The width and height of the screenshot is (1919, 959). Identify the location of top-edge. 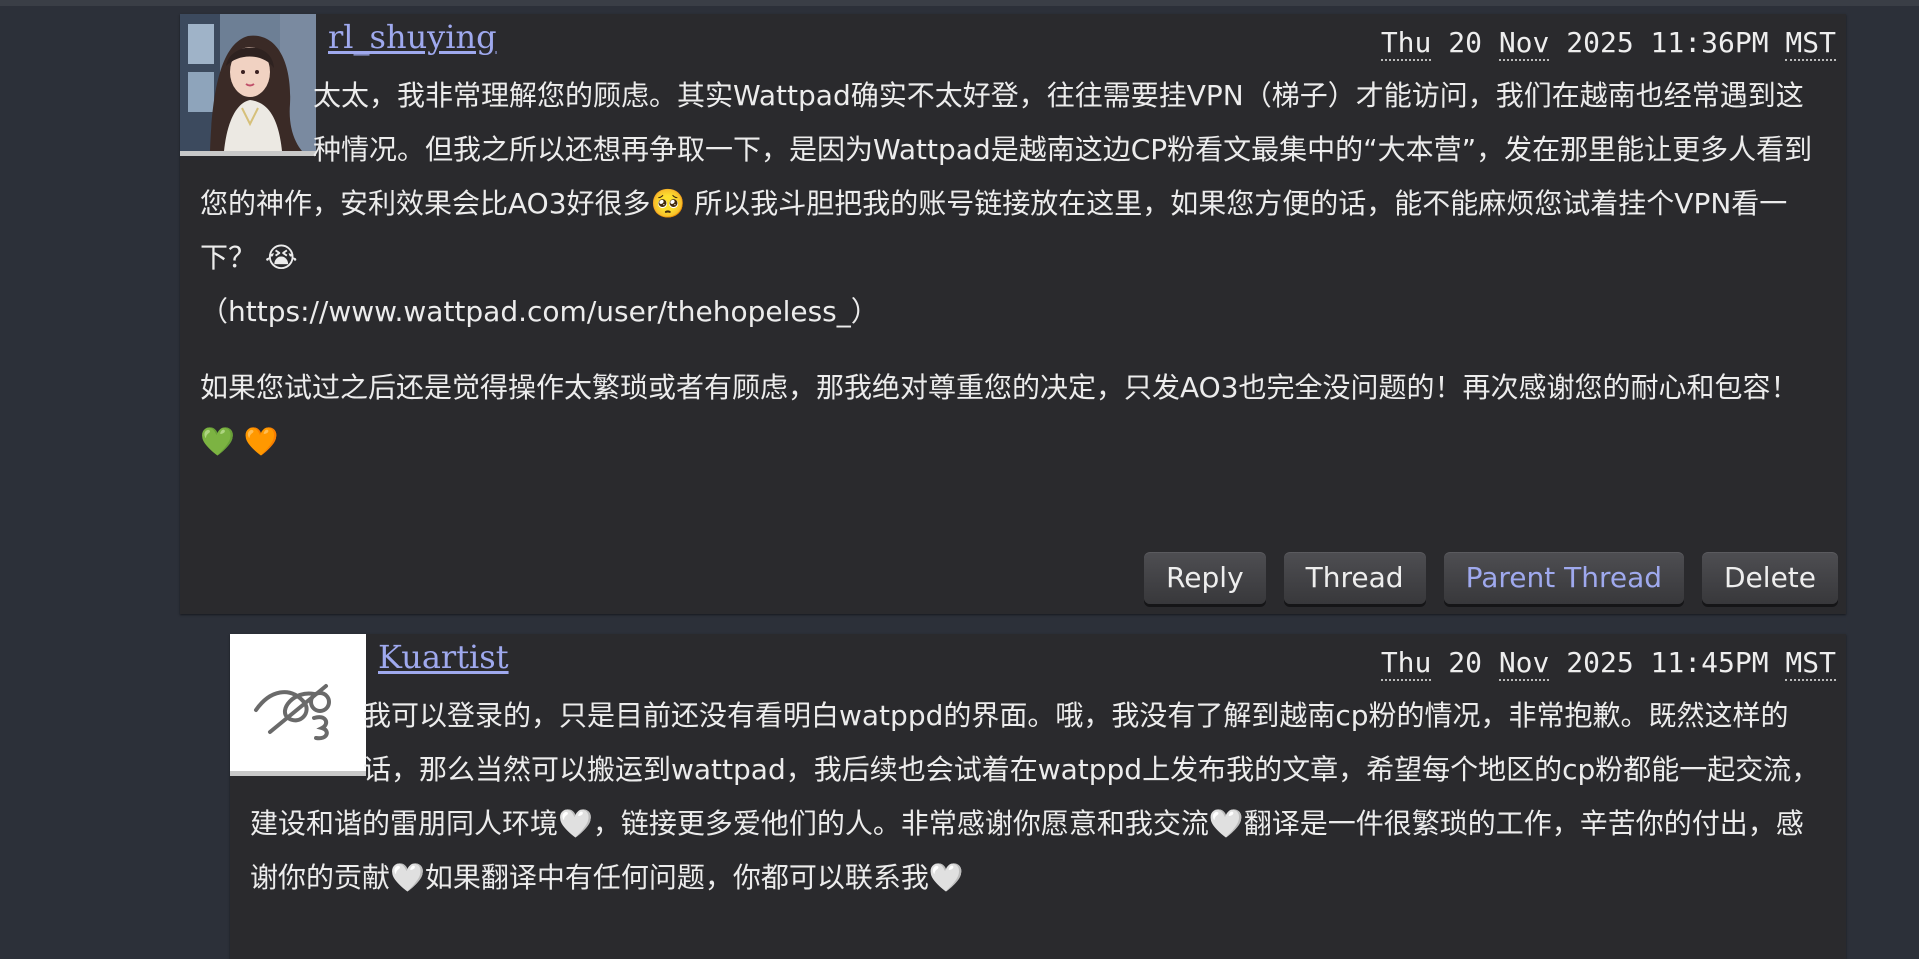
(959, 3).